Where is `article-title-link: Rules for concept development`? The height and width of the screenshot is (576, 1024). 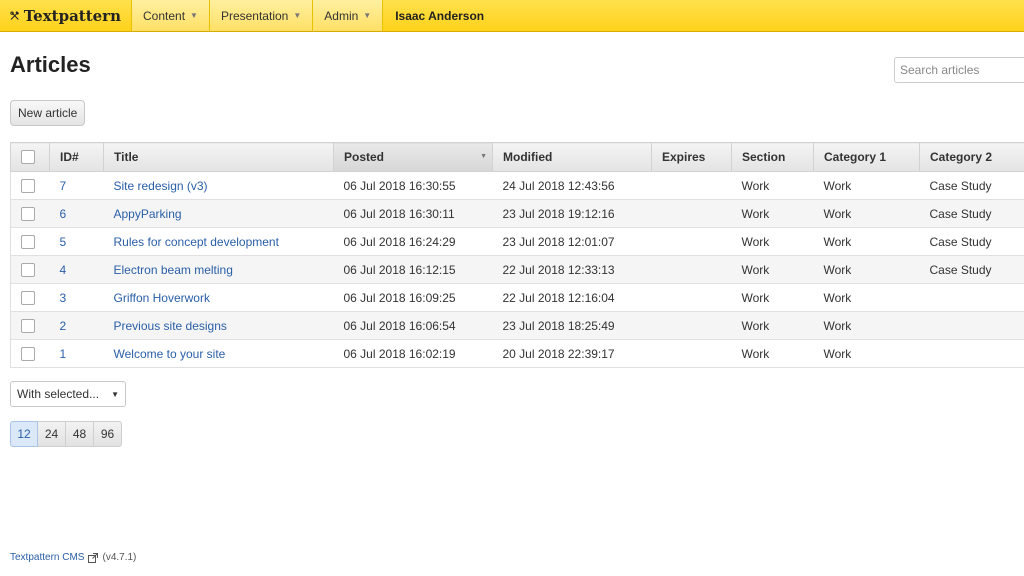 article-title-link: Rules for concept development is located at coordinates (196, 242).